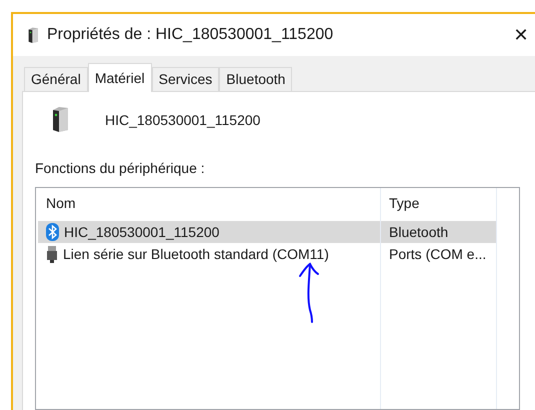 Image resolution: width=535 pixels, height=410 pixels. What do you see at coordinates (438, 203) in the screenshot?
I see `column-header: Type` at bounding box center [438, 203].